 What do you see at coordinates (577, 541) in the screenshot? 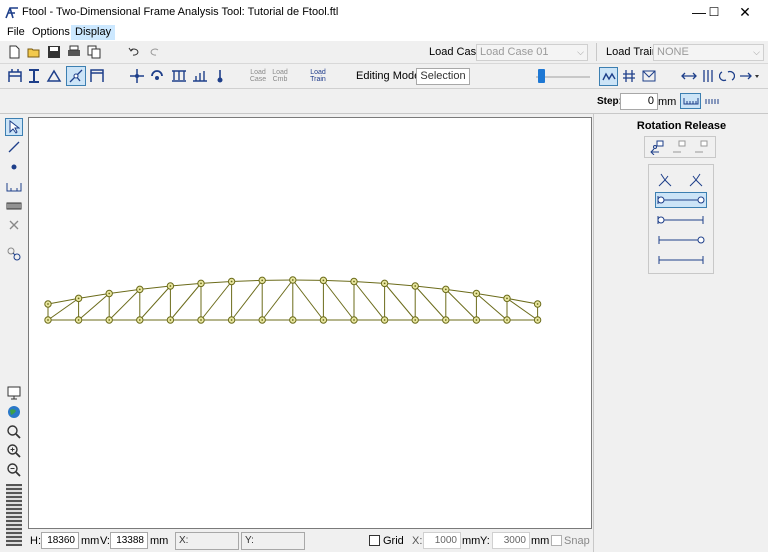
I see `snap-label: Snap` at bounding box center [577, 541].